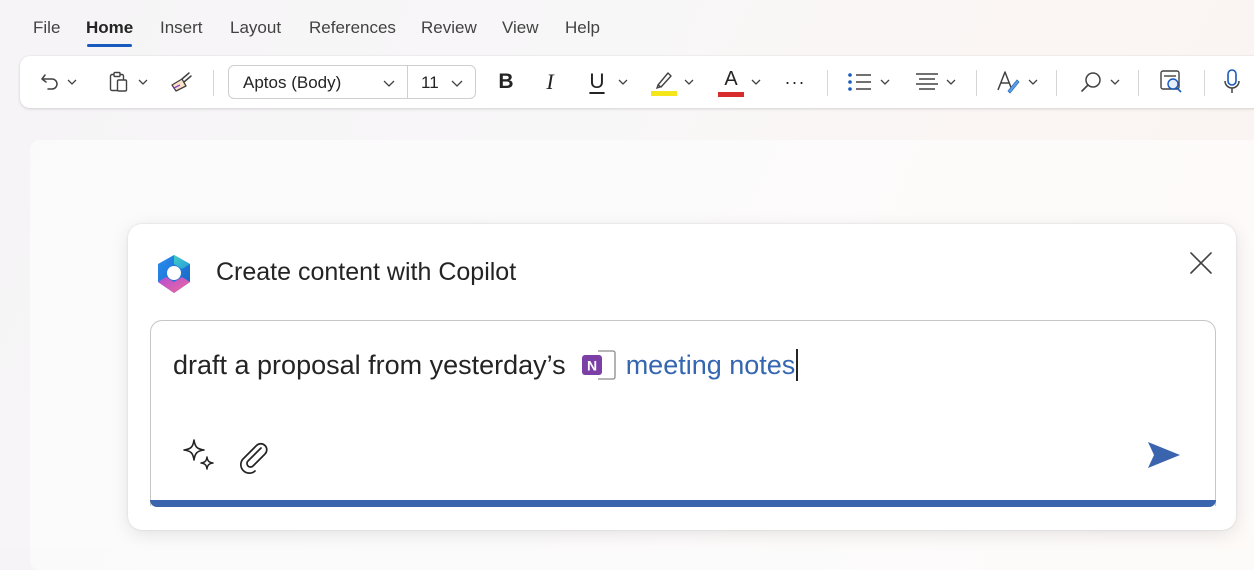 The height and width of the screenshot is (570, 1254). I want to click on tab-review: Review, so click(449, 28).